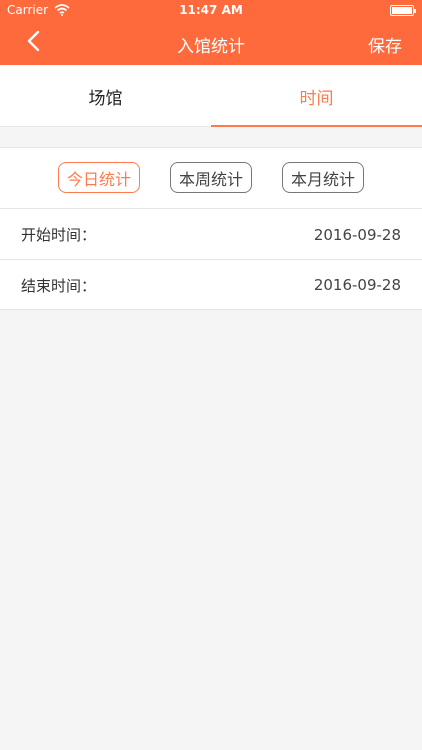 The width and height of the screenshot is (422, 750). I want to click on end-time-row: 结束时间： 2016-09-28, so click(211, 285).